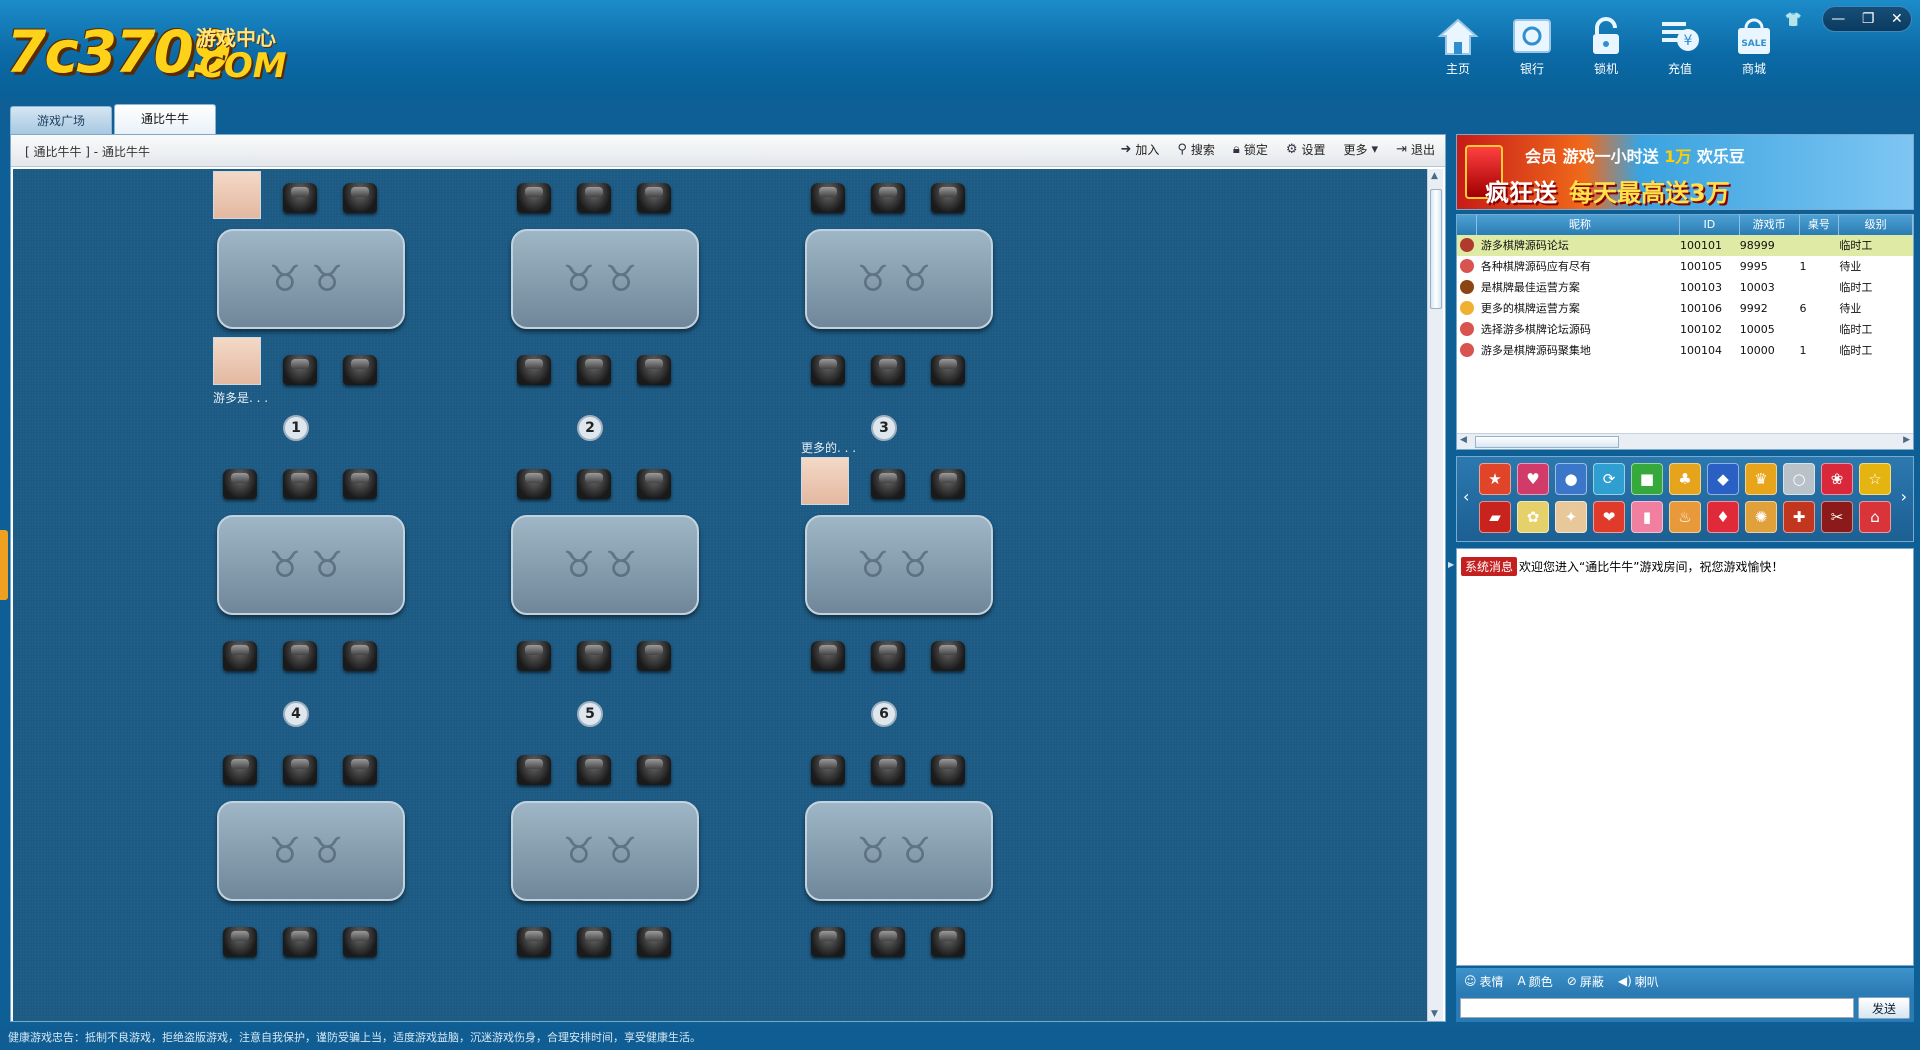 The image size is (1920, 1050). I want to click on join-button: ➜ 加入, so click(1139, 149).